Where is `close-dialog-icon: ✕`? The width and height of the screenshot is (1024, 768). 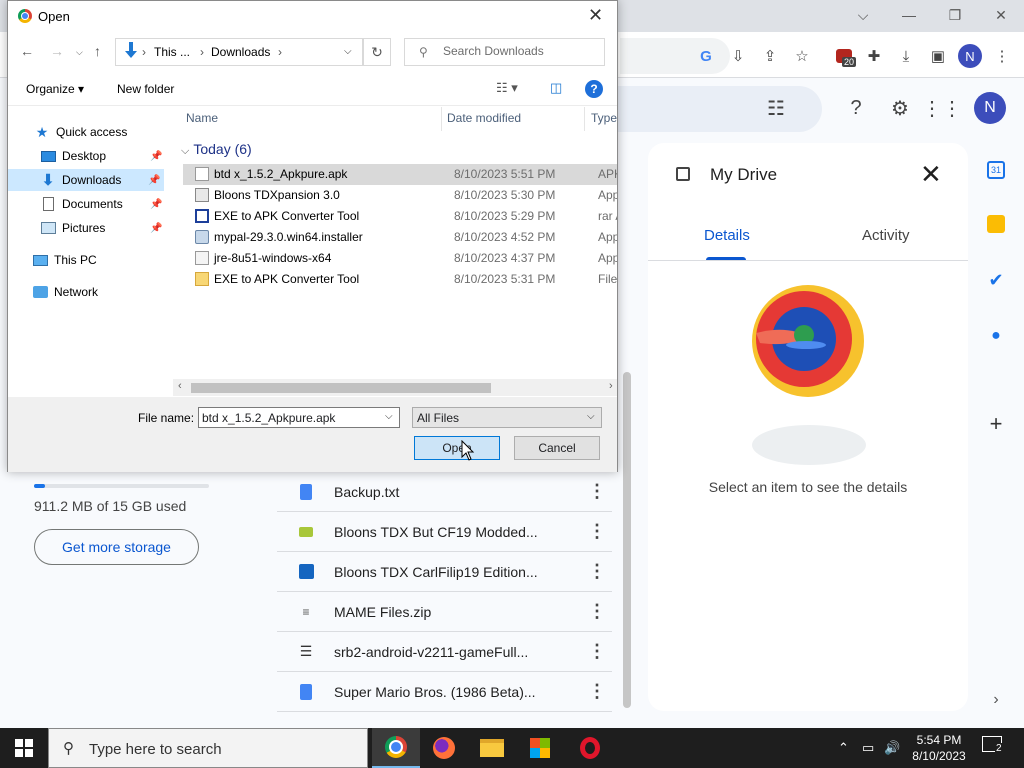 close-dialog-icon: ✕ is located at coordinates (595, 15).